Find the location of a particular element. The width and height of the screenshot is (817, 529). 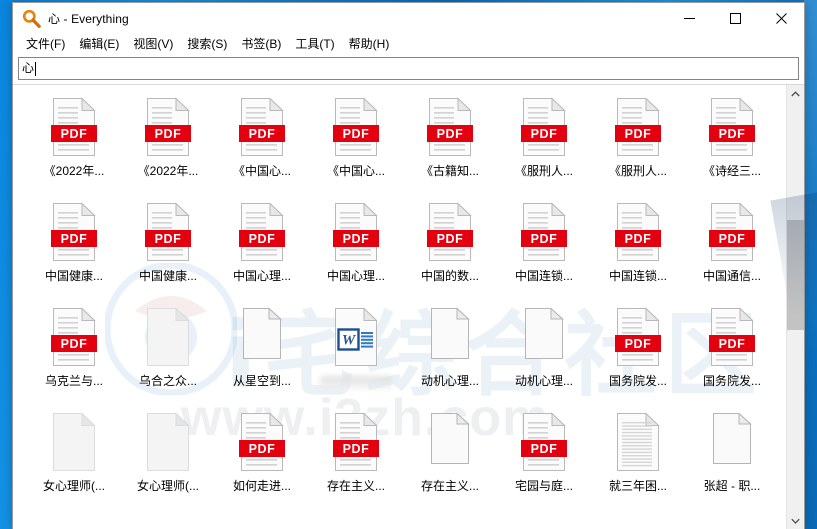

word-file-icon: W is located at coordinates (356, 338).